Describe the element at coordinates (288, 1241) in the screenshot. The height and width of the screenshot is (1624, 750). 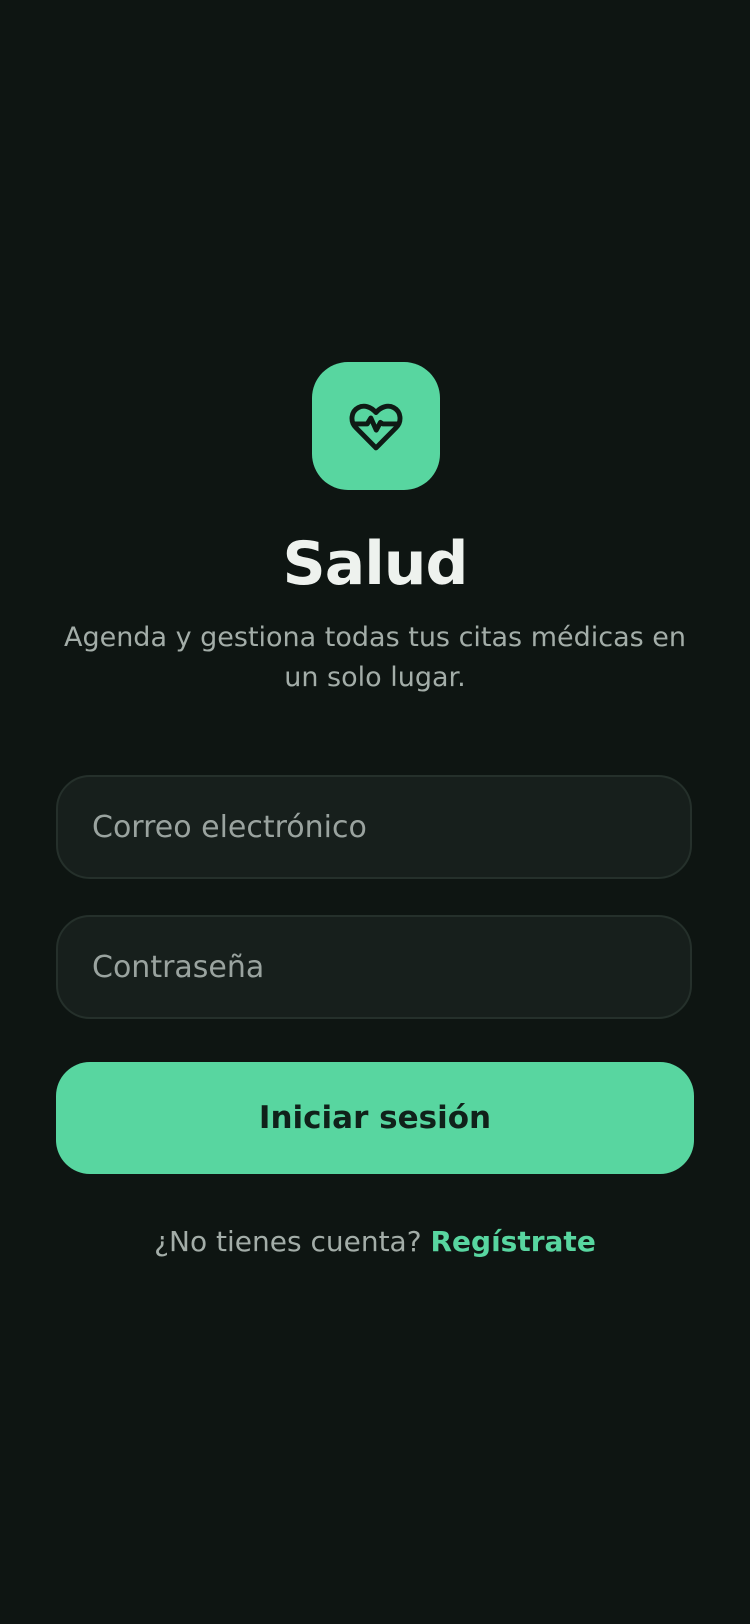
I see `signup-prompt-text: ¿No tienes cuenta?` at that location.